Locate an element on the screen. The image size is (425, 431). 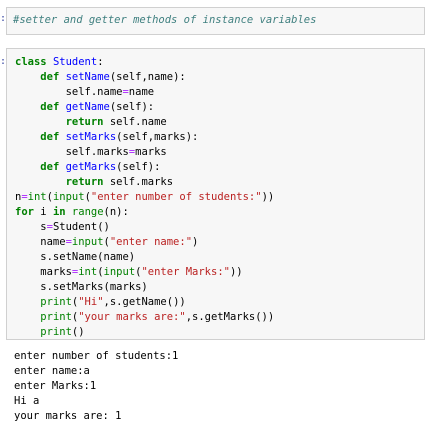
output-line: enter Marks:1 is located at coordinates (55, 386).